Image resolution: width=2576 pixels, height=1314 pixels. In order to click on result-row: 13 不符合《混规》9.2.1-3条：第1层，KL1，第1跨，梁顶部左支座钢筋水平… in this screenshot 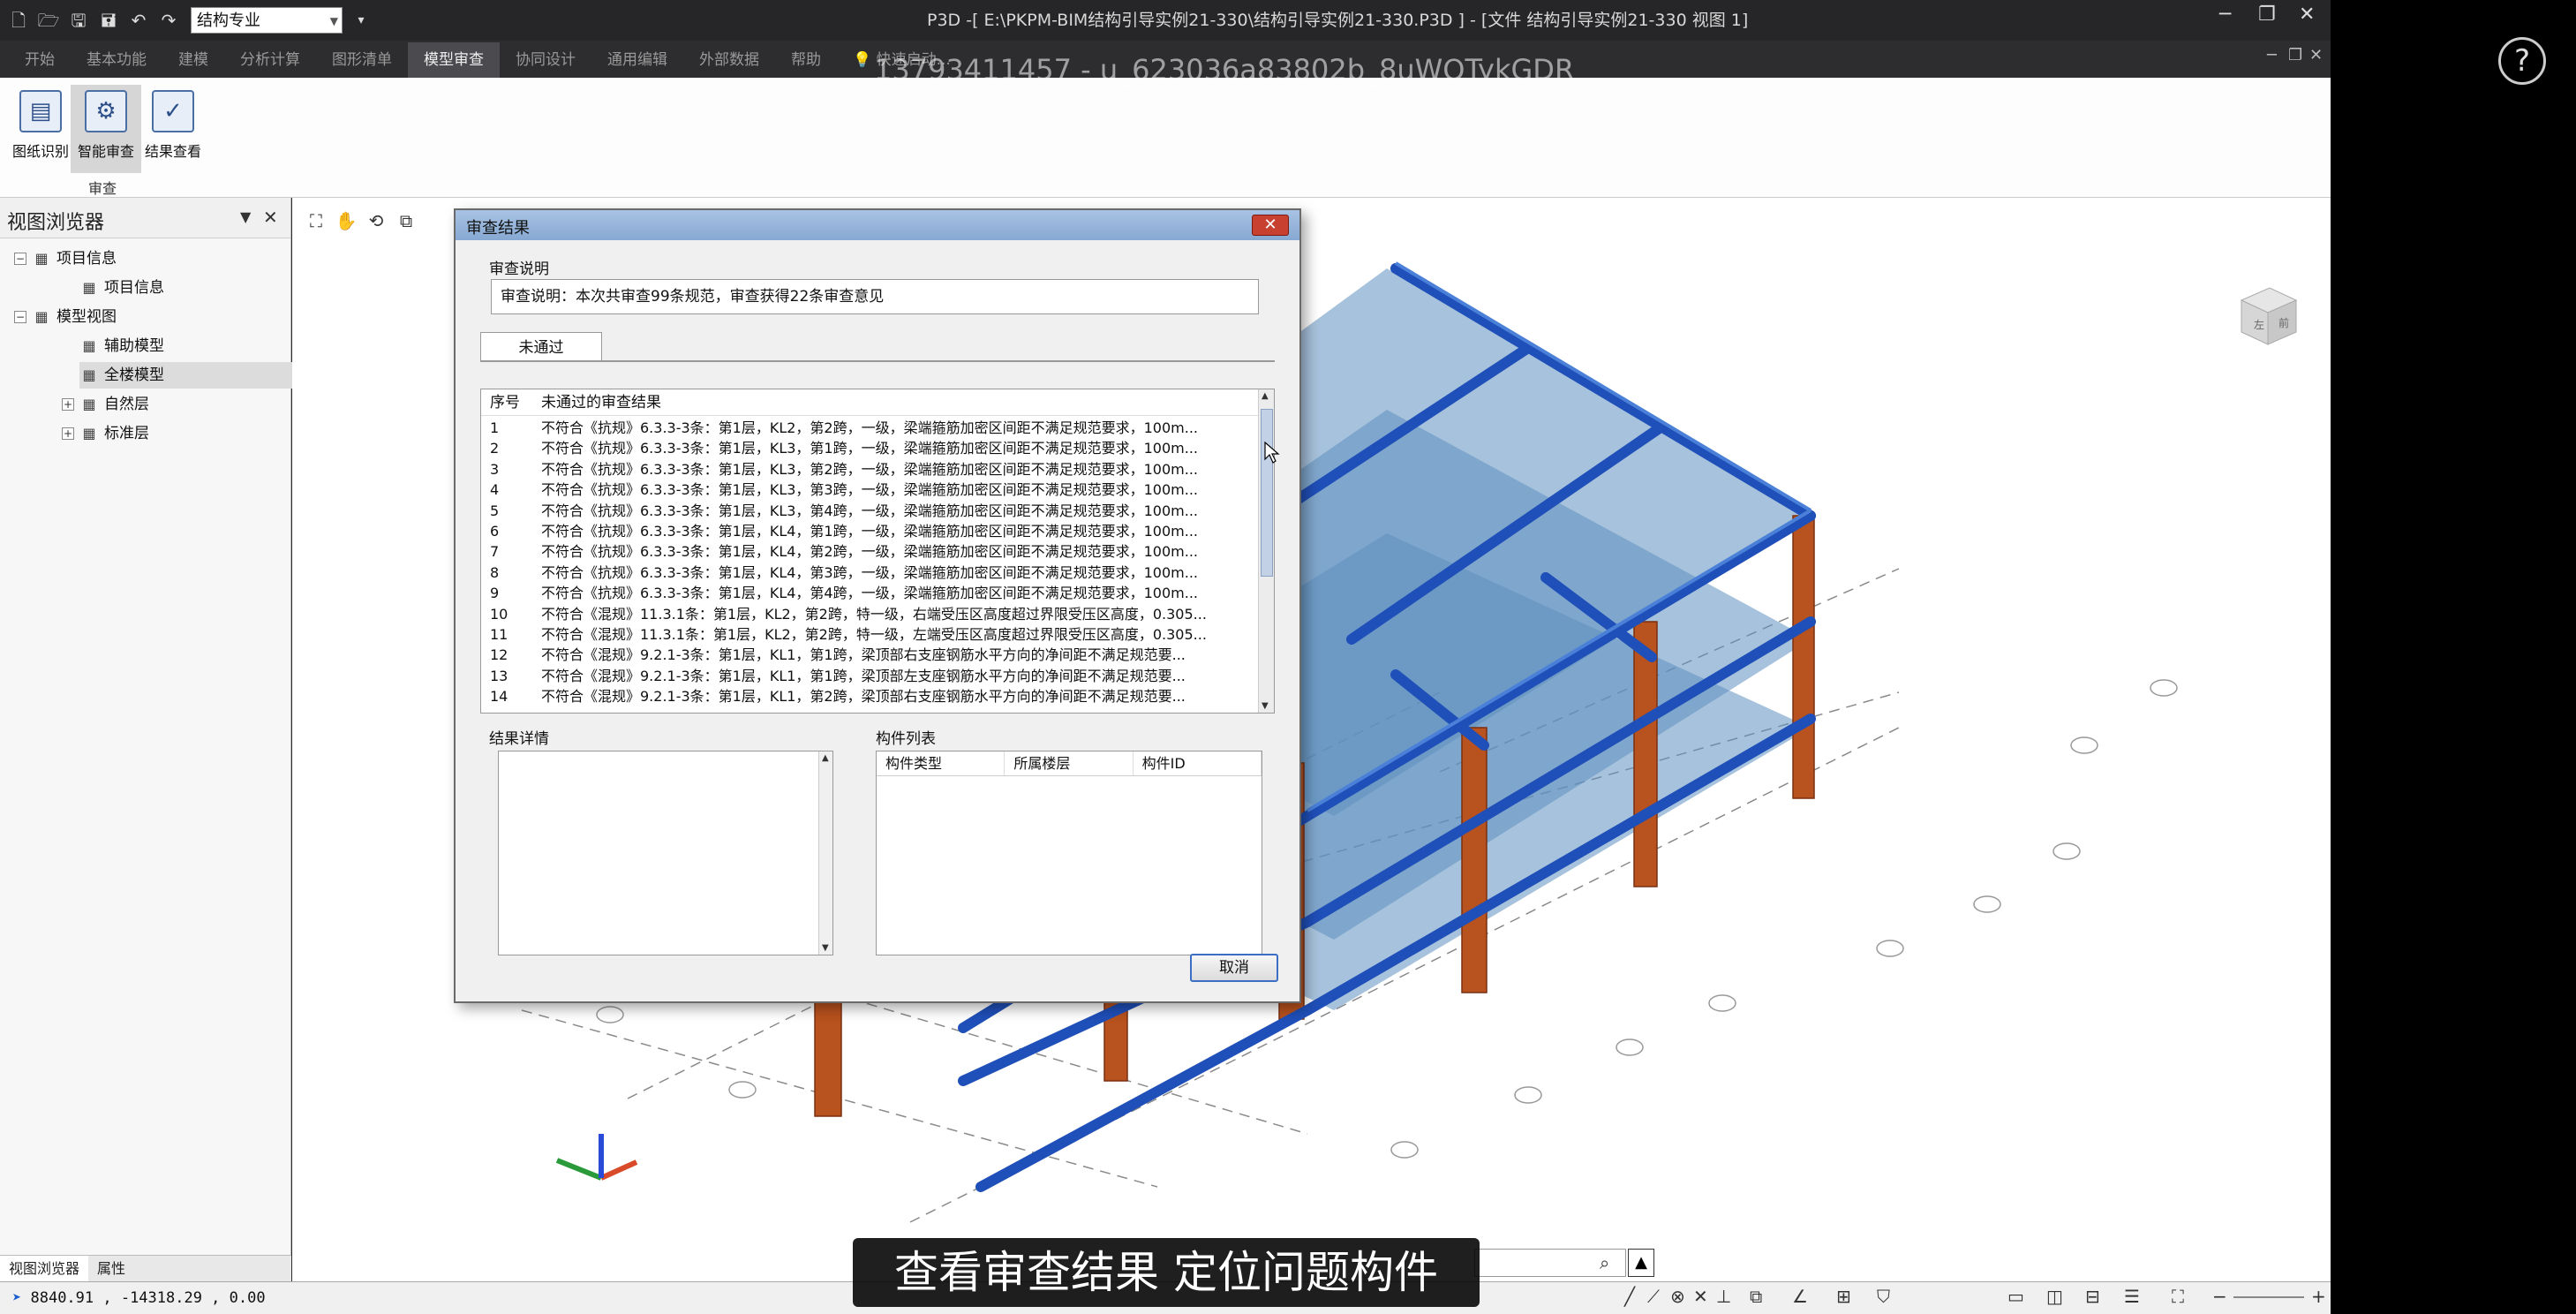, I will do `click(870, 676)`.